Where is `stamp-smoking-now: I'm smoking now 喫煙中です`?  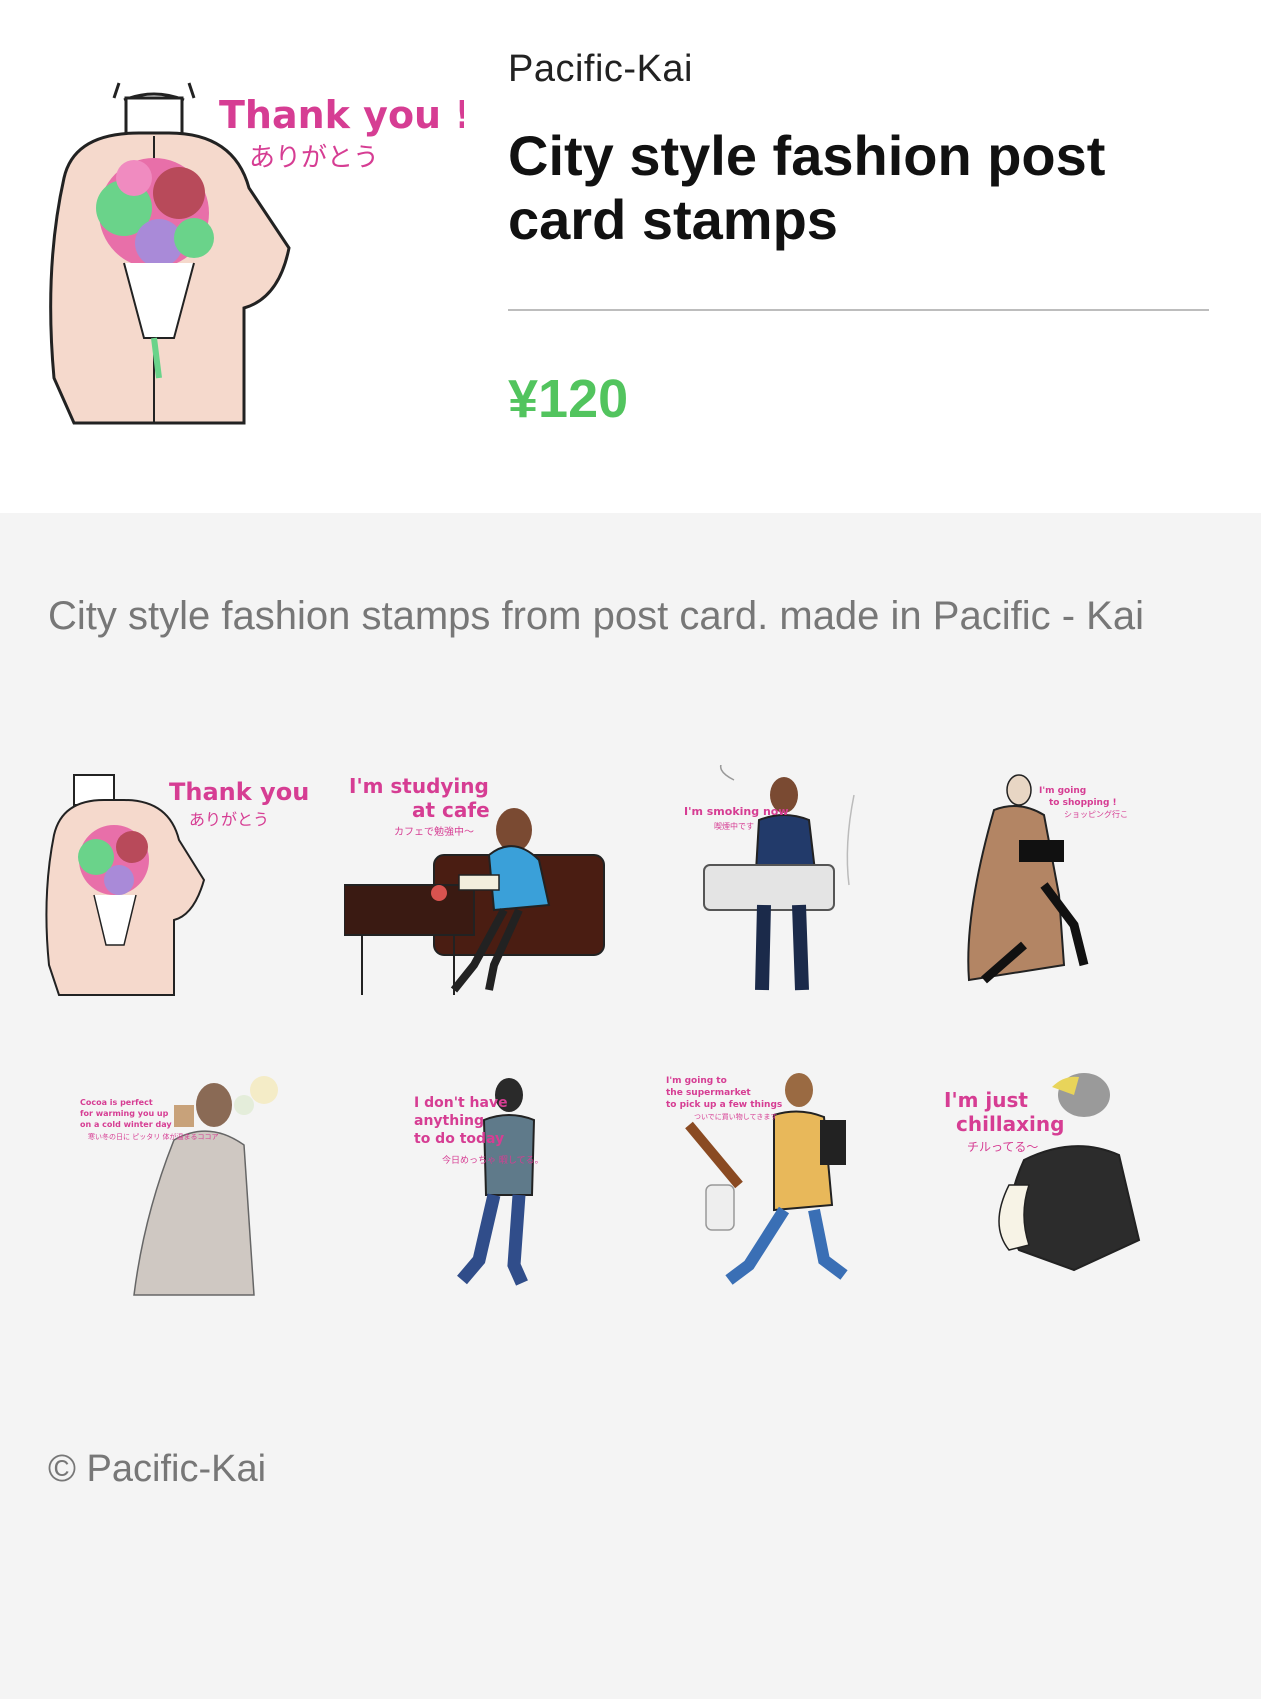 stamp-smoking-now: I'm smoking now 喫煙中です is located at coordinates (779, 885).